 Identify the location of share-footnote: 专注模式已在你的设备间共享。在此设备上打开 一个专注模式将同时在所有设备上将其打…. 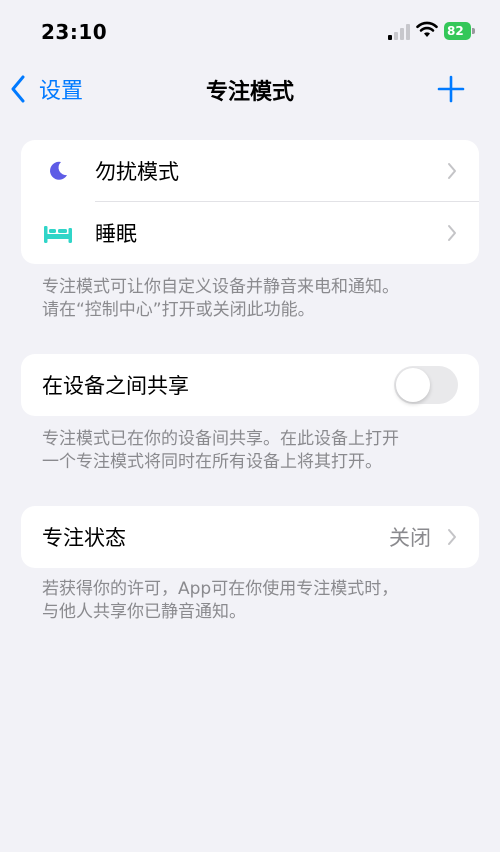
(220, 450).